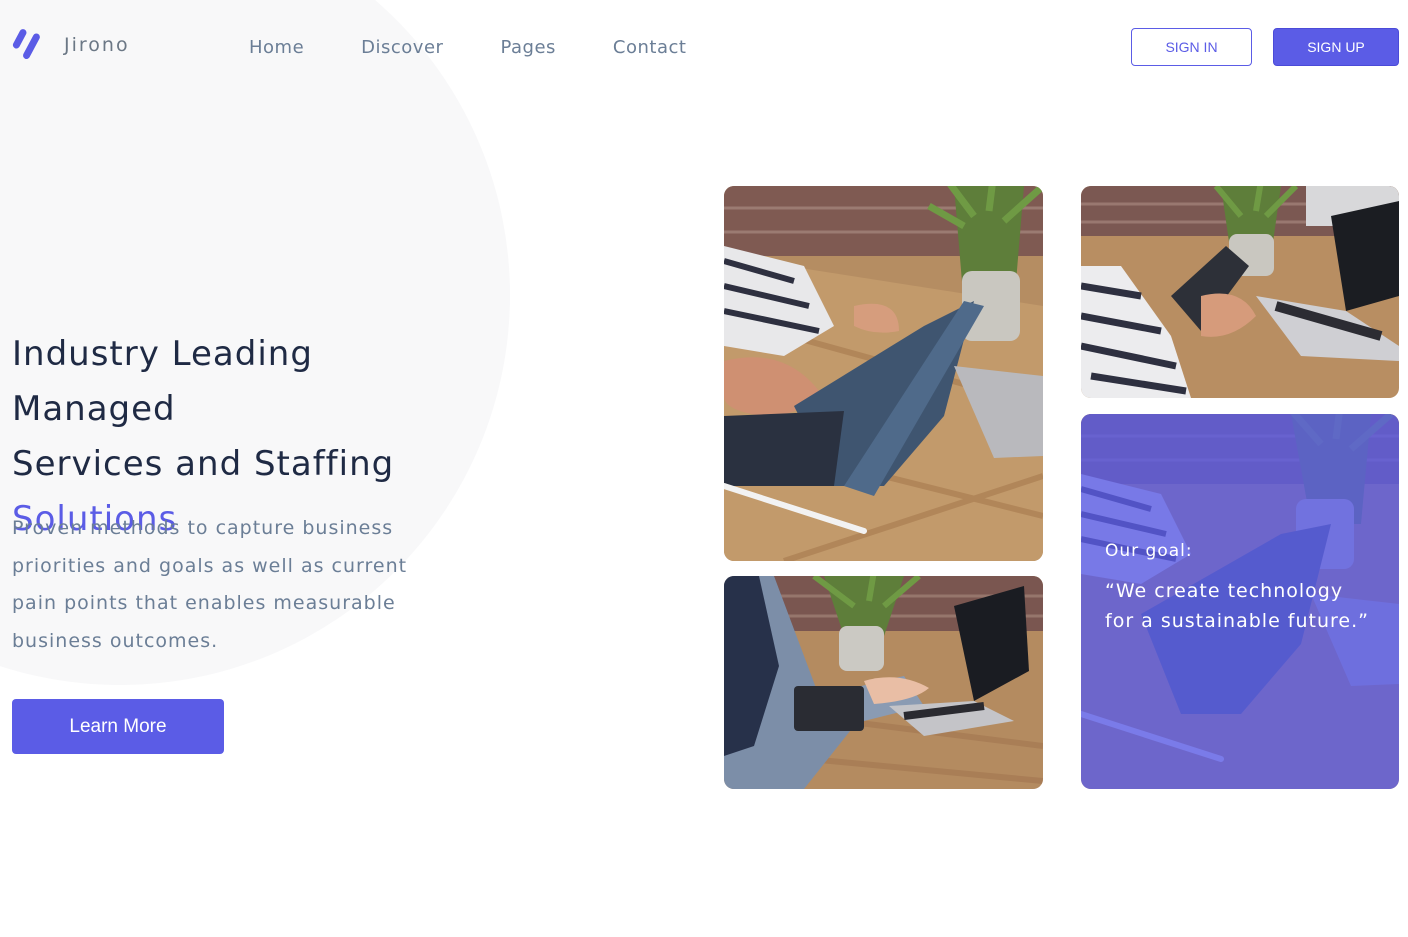  What do you see at coordinates (1240, 292) in the screenshot?
I see `photo-tablet-laptop` at bounding box center [1240, 292].